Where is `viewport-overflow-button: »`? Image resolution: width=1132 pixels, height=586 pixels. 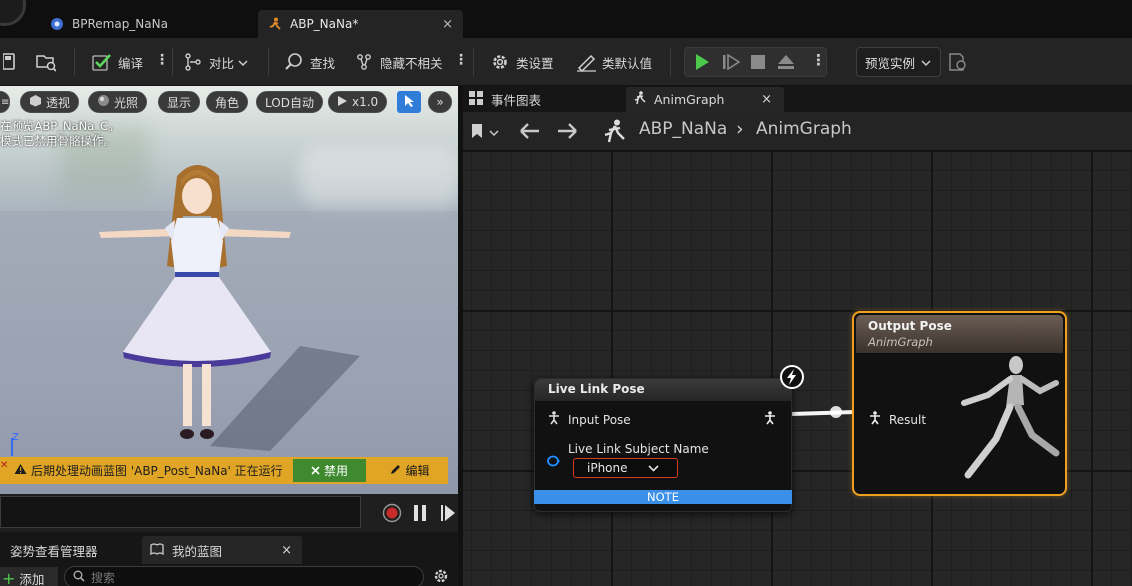 viewport-overflow-button: » is located at coordinates (440, 102).